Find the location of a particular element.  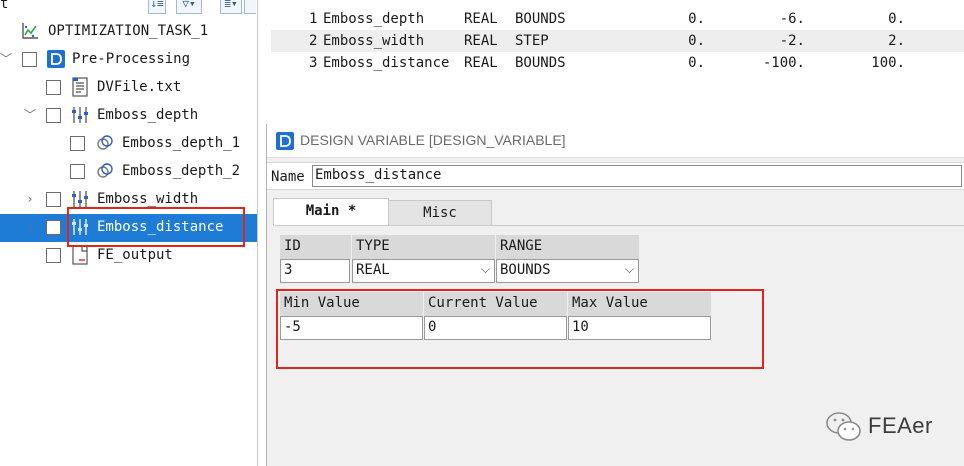

type-select-value: REAL is located at coordinates (373, 270).